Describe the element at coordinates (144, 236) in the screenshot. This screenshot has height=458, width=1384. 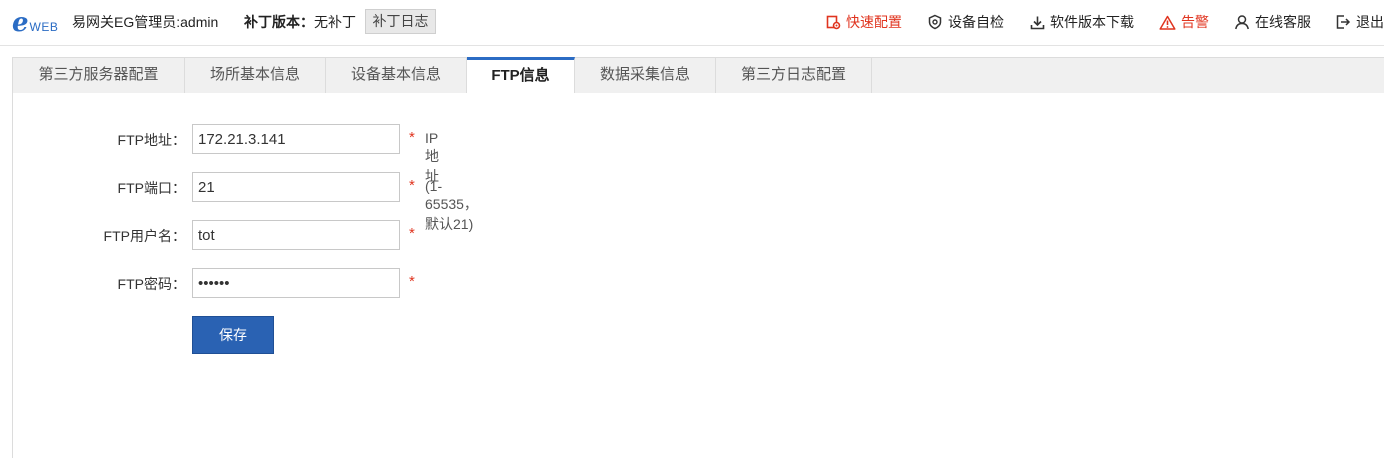
I see `ftp-user-label: FTP用户名：` at that location.